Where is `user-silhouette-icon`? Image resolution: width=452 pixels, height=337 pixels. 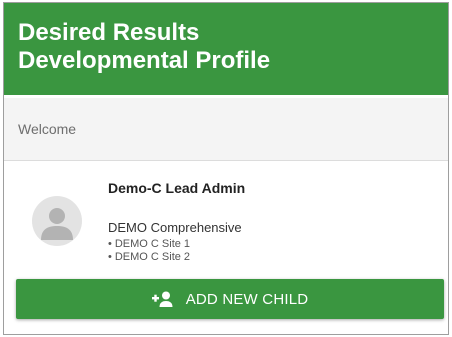
user-silhouette-icon is located at coordinates (57, 224).